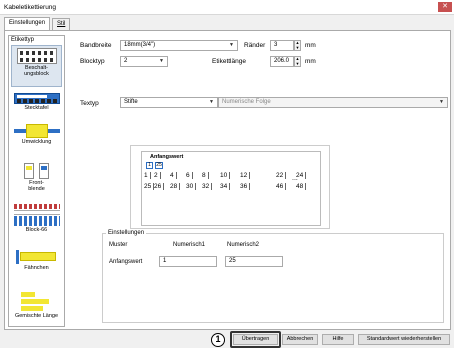 This screenshot has width=454, height=348. I want to click on sidebar-item-faehnchen: Fähnchen, so click(36, 266).